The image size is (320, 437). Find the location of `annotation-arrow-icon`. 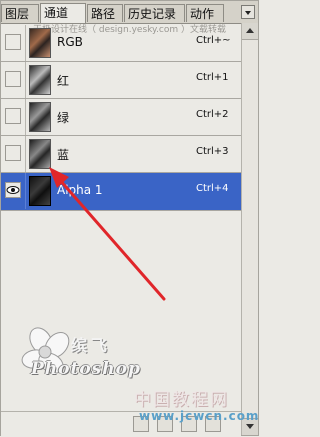

annotation-arrow-icon is located at coordinates (107, 234).